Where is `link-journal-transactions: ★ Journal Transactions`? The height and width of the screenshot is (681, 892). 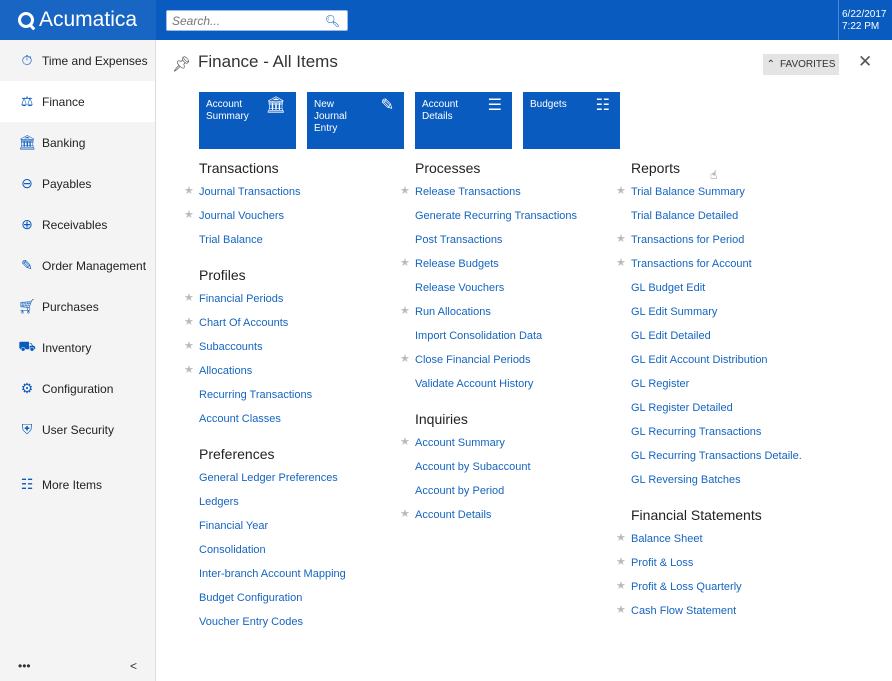 link-journal-transactions: ★ Journal Transactions is located at coordinates (265, 196).